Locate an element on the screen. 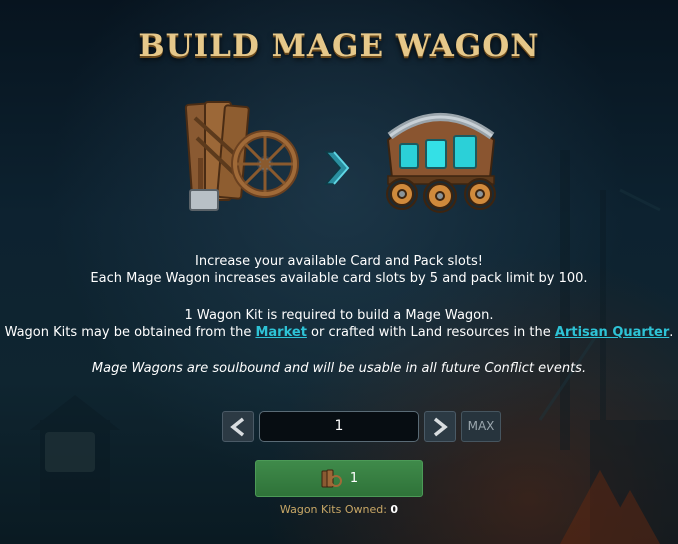  page-title: BUILD MAGE WAGON is located at coordinates (339, 46).